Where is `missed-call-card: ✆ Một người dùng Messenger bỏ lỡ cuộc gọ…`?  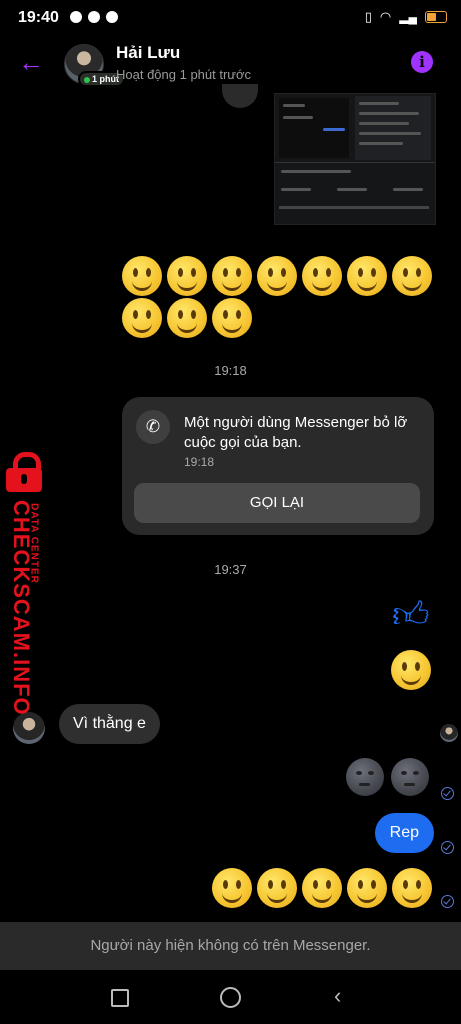 missed-call-card: ✆ Một người dùng Messenger bỏ lỡ cuộc gọ… is located at coordinates (278, 466).